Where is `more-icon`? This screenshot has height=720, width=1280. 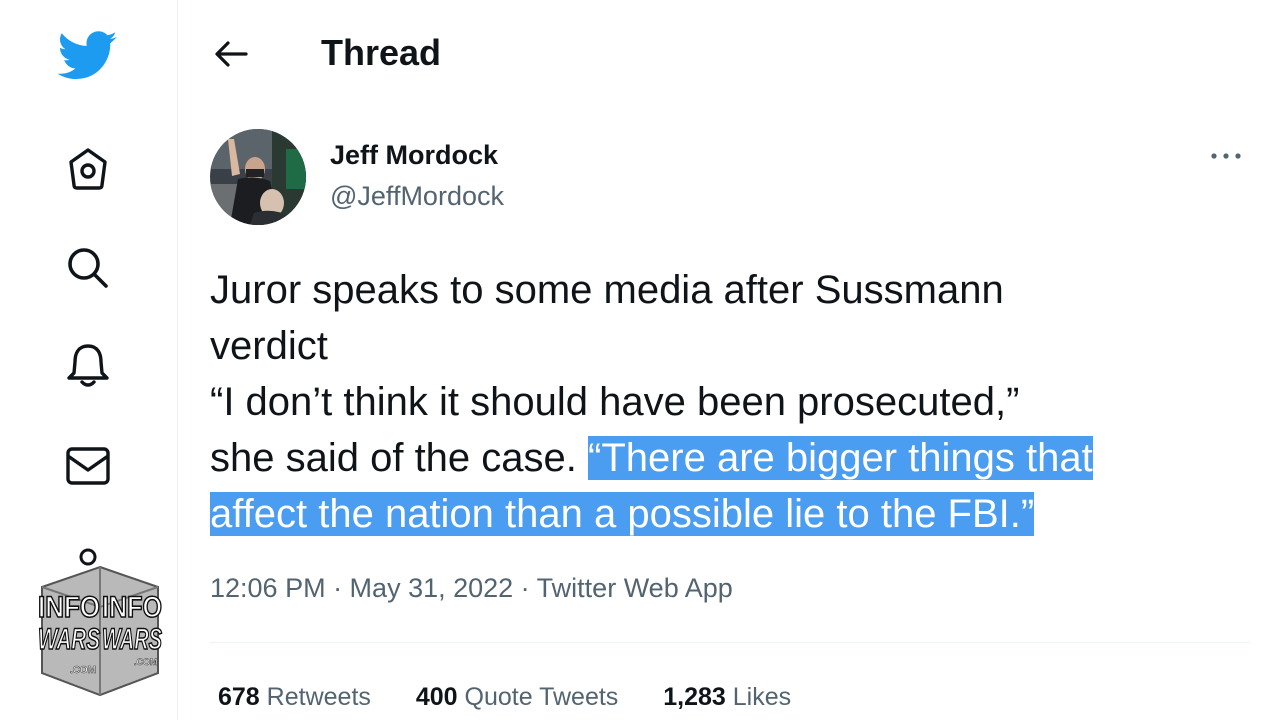
more-icon is located at coordinates (1226, 156).